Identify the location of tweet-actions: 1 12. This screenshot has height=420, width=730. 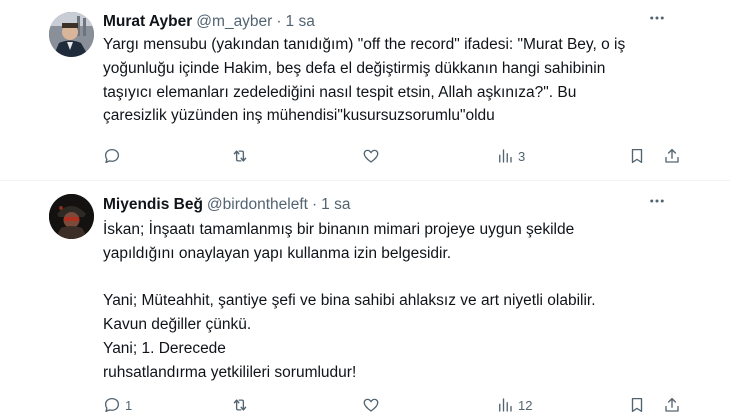
(398, 405).